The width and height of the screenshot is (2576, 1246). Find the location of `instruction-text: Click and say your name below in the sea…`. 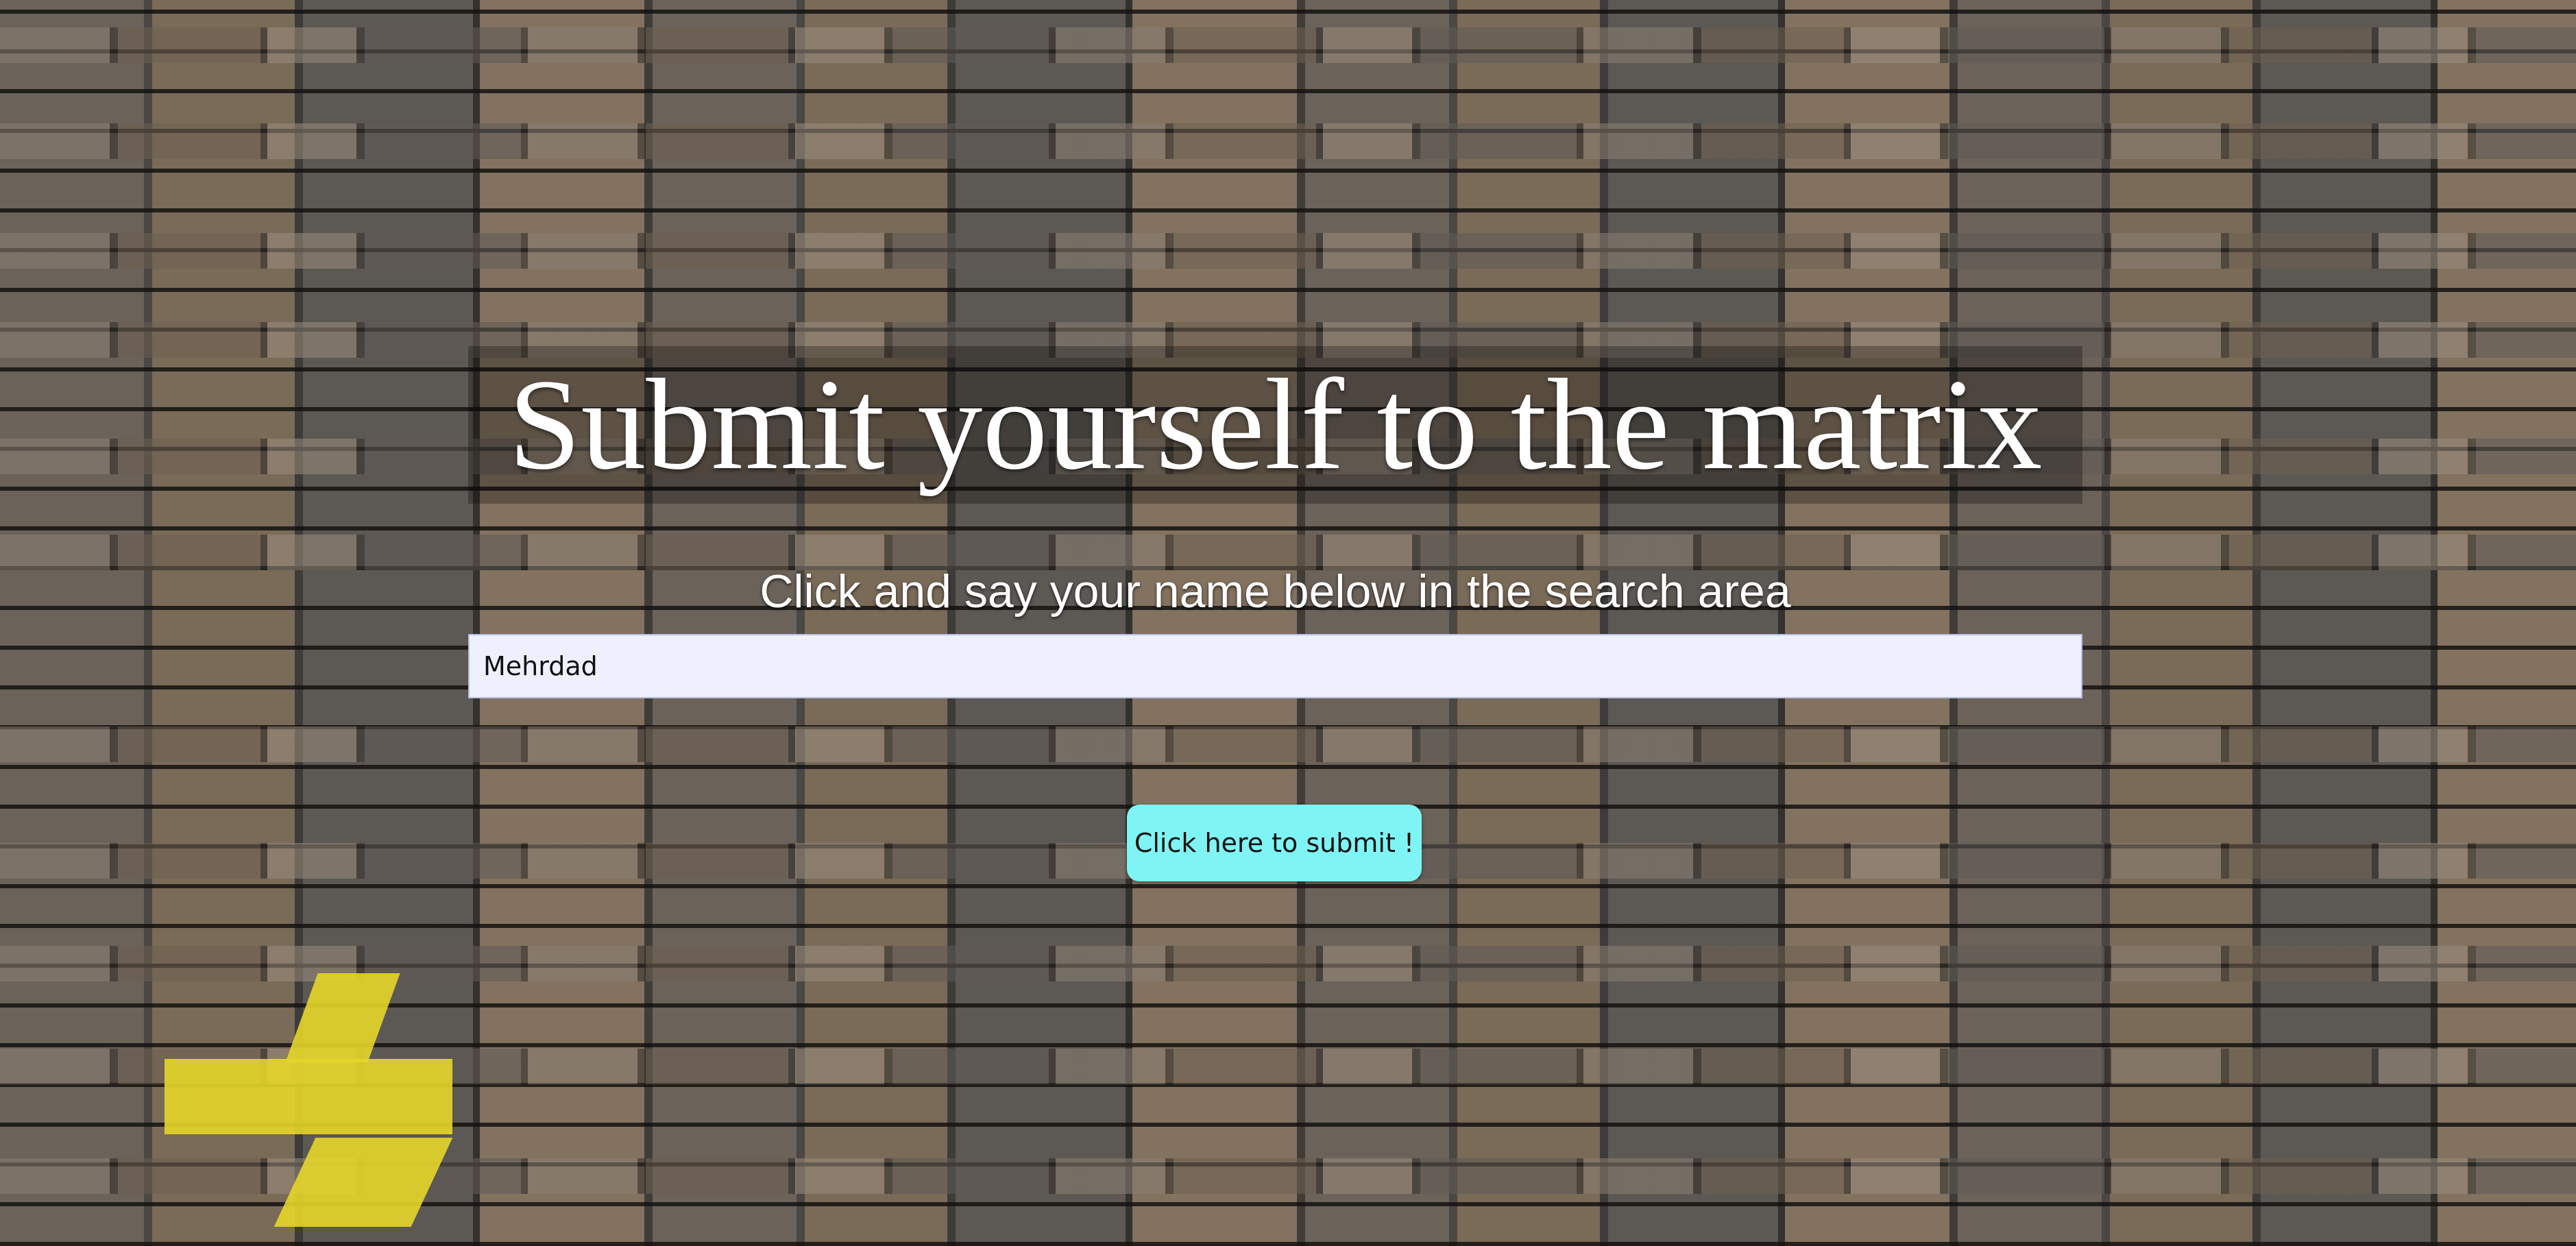

instruction-text: Click and say your name below in the sea… is located at coordinates (1275, 591).